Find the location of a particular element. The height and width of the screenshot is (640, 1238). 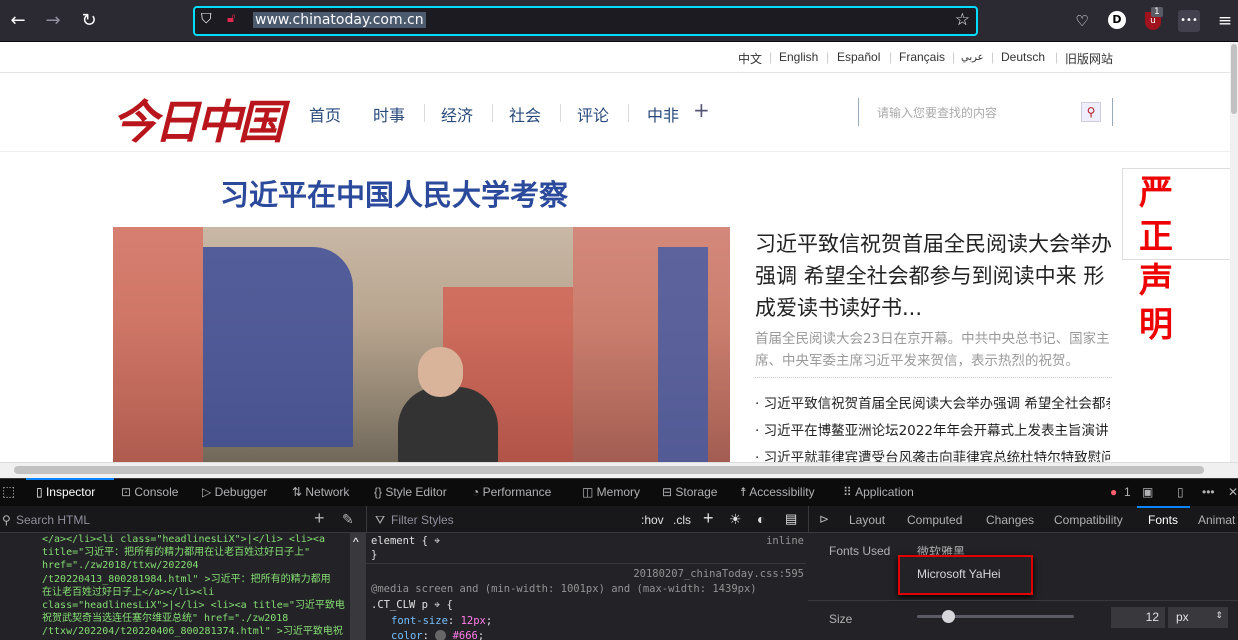

error-icon: ● is located at coordinates (1113, 492).